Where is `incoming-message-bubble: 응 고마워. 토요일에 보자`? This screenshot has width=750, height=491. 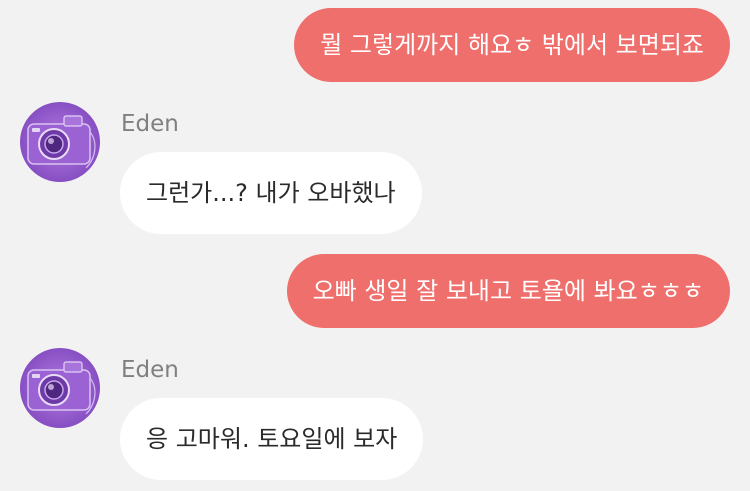 incoming-message-bubble: 응 고마워. 토요일에 보자 is located at coordinates (272, 439).